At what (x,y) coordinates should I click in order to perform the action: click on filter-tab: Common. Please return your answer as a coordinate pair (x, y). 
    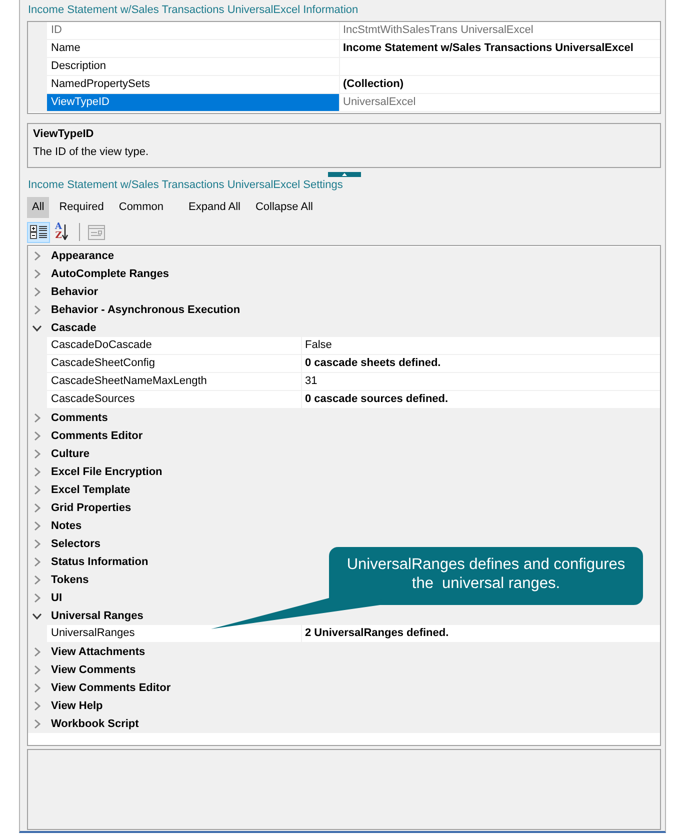
    Looking at the image, I should click on (141, 207).